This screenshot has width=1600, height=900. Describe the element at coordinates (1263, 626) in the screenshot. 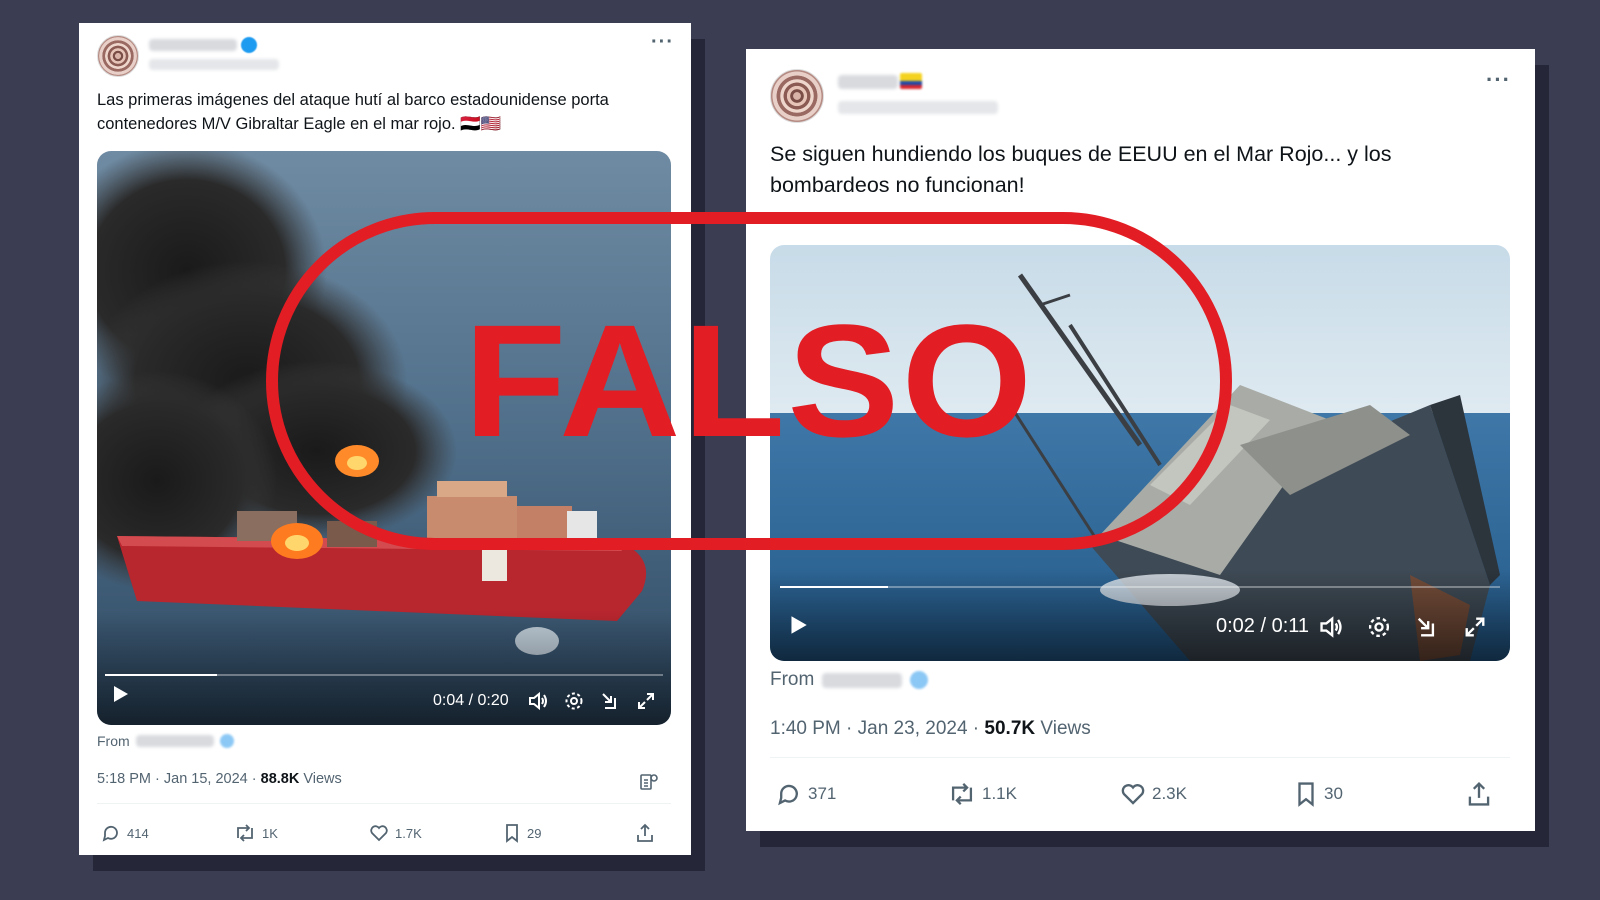

I see `video-time: 0:02 / 0:11` at that location.